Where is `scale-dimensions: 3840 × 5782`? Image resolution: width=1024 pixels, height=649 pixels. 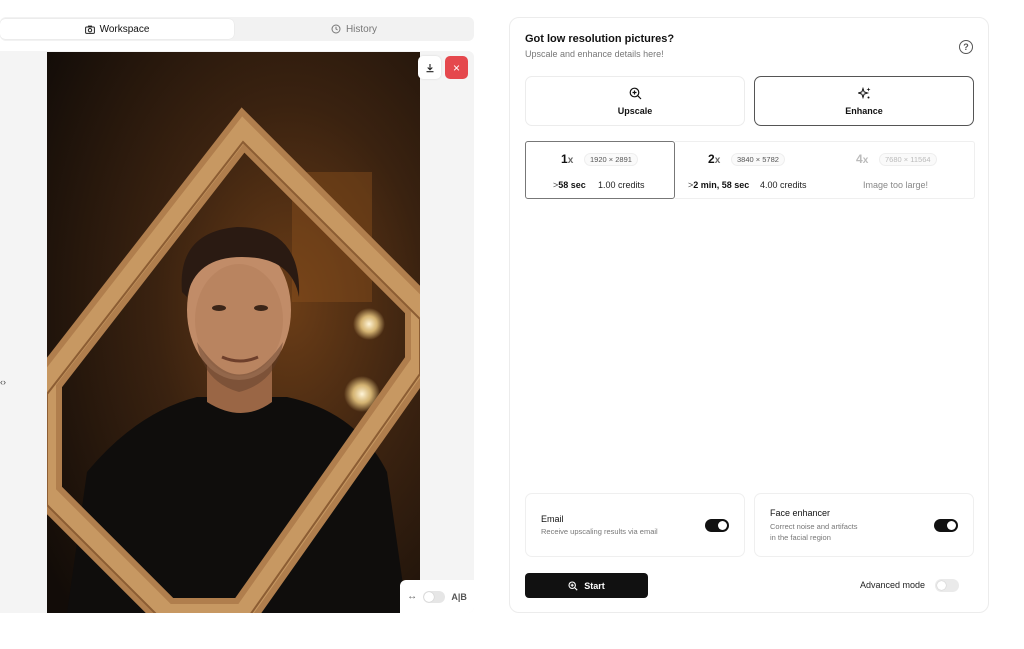 scale-dimensions: 3840 × 5782 is located at coordinates (758, 159).